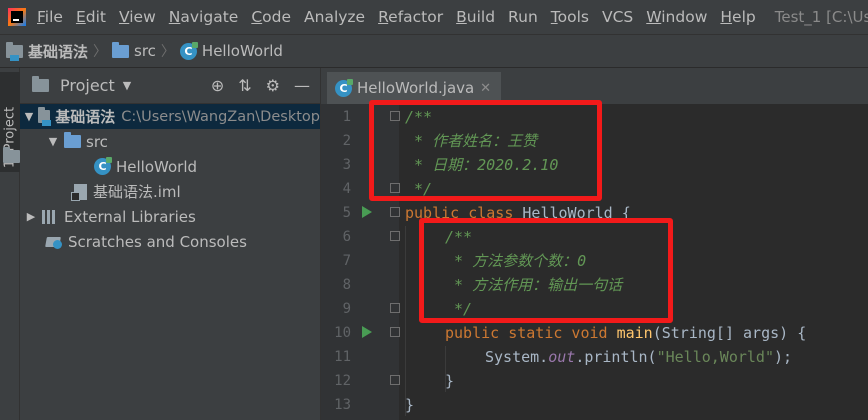  I want to click on editor-tab-bar: C HelloWorld.java ✕, so click(594, 86).